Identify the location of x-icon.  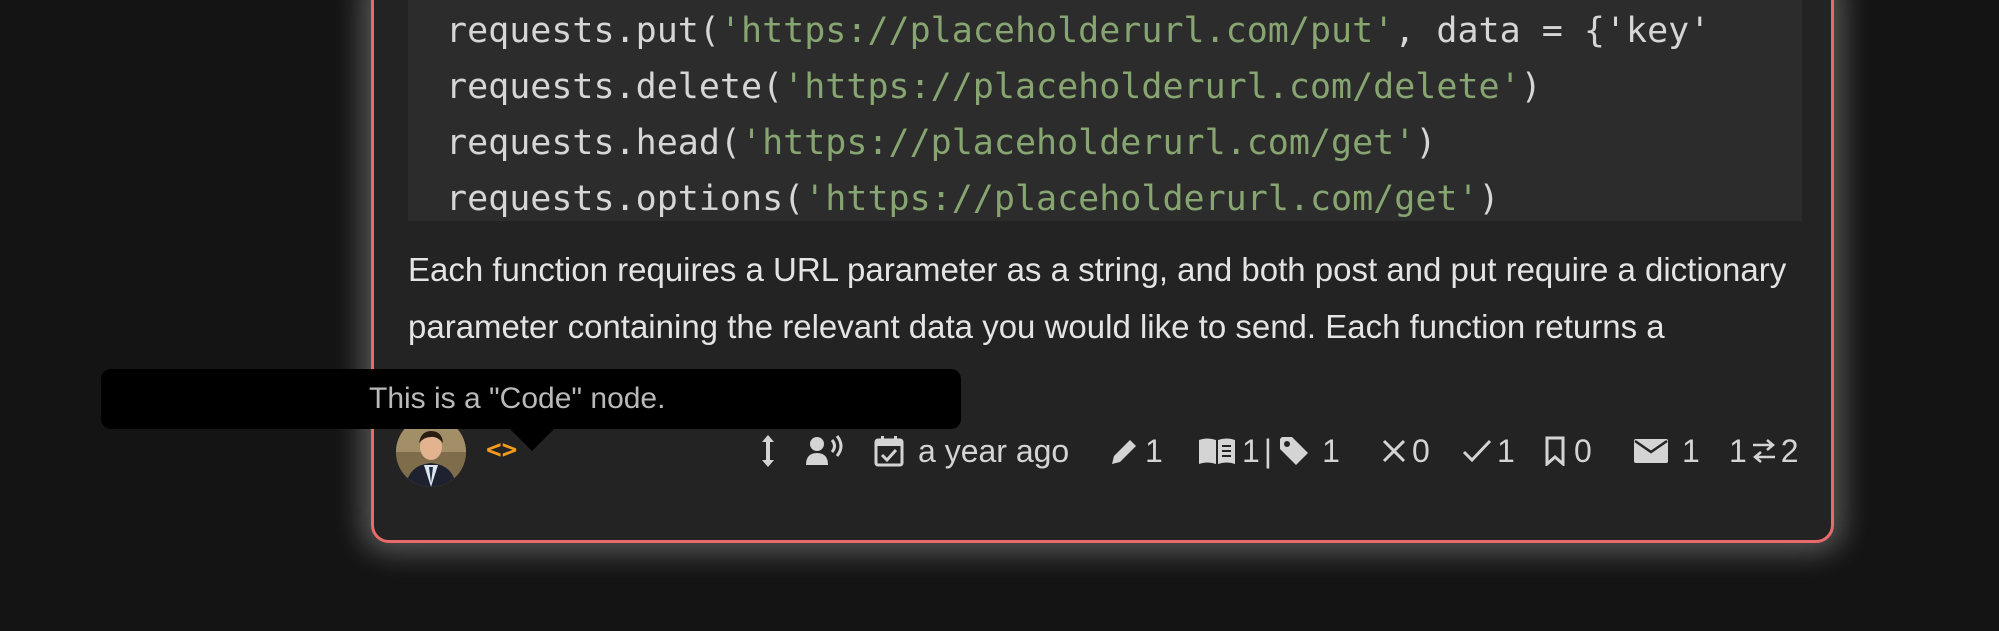
(1394, 451).